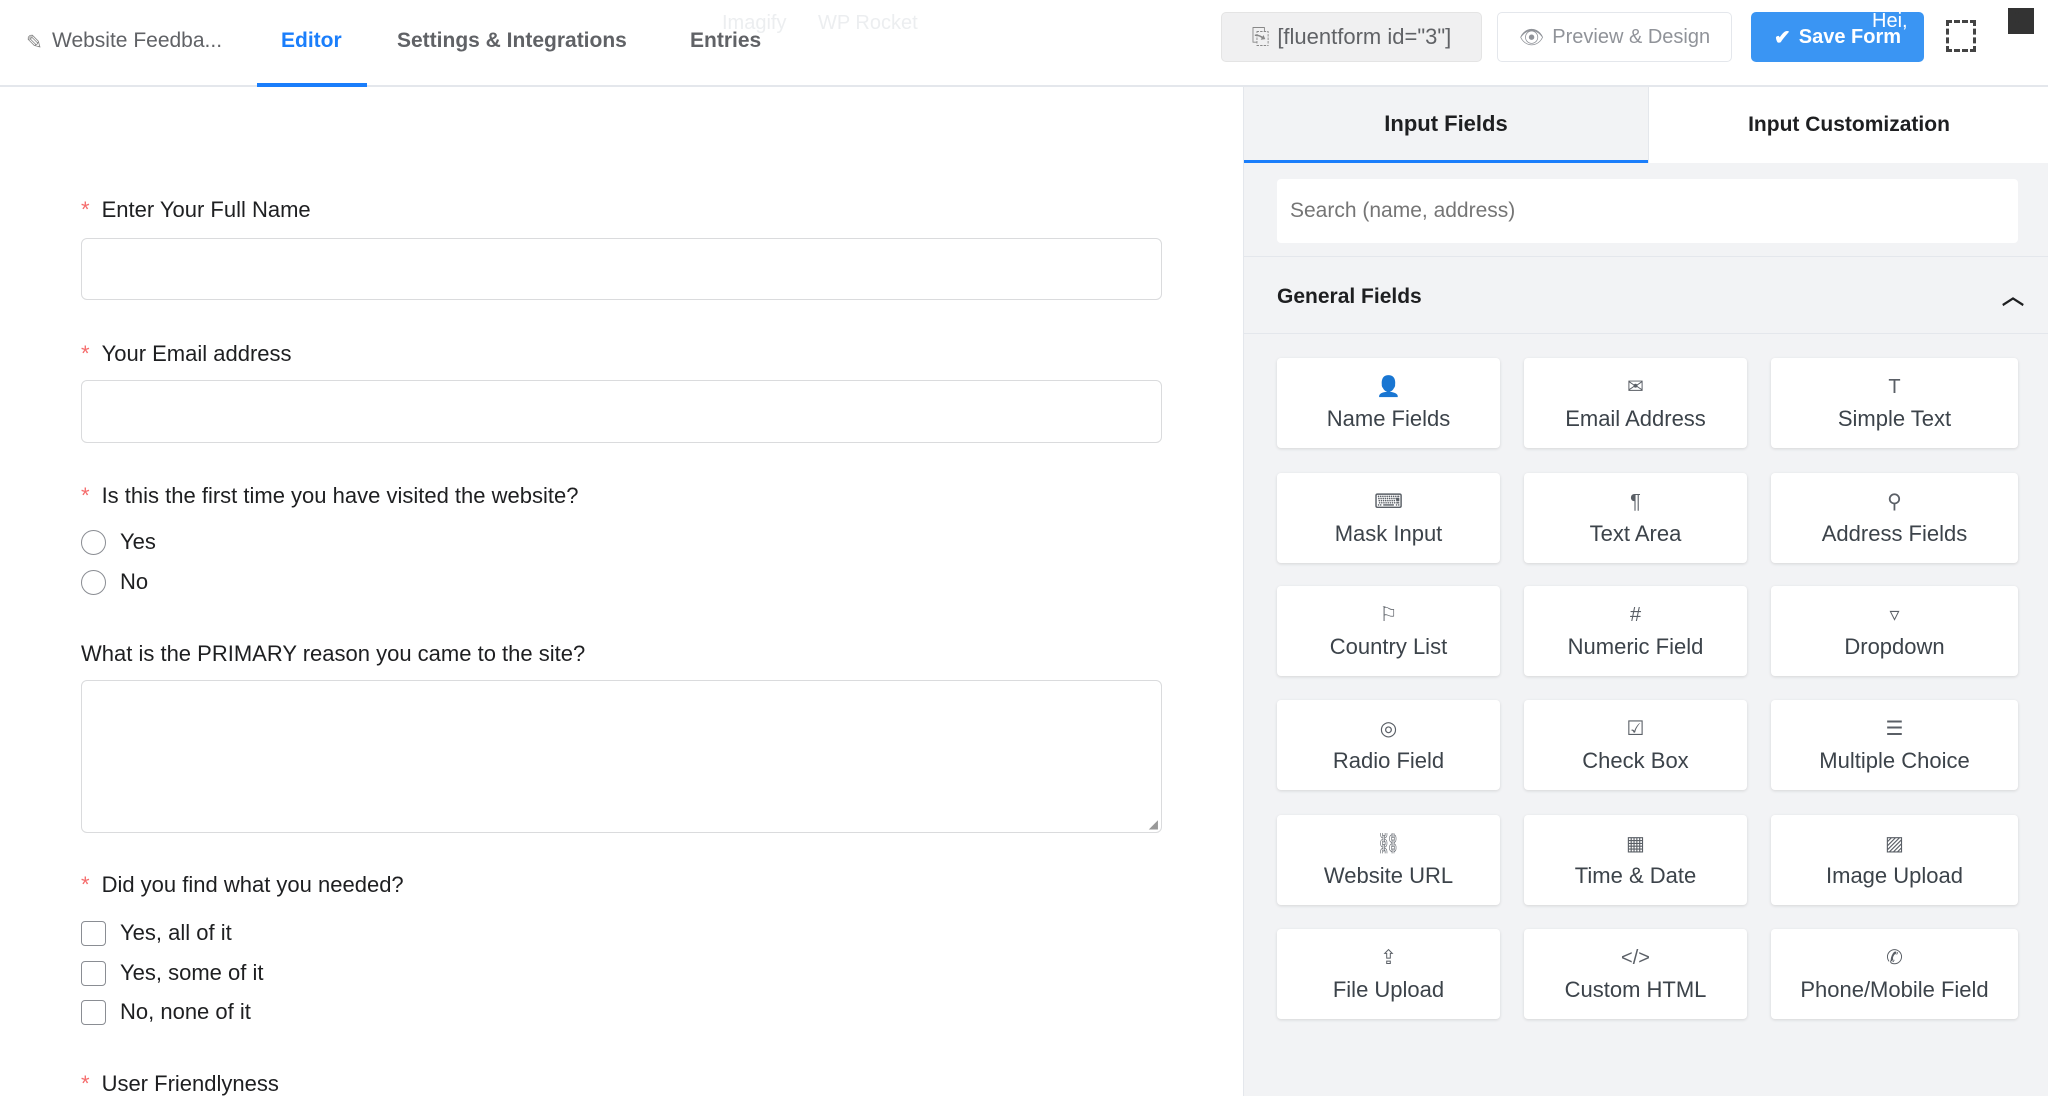 The width and height of the screenshot is (2048, 1097). I want to click on field-label-user-friendlyness: * User Friendlyness, so click(180, 1083).